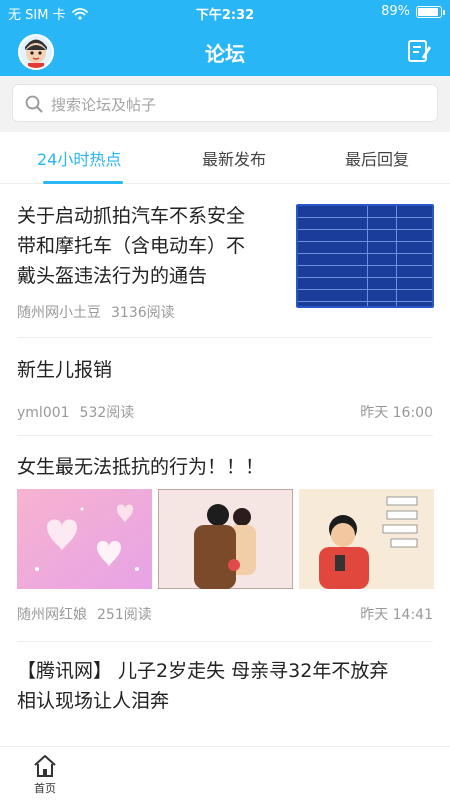 The image size is (450, 800). I want to click on search-icon, so click(34, 104).